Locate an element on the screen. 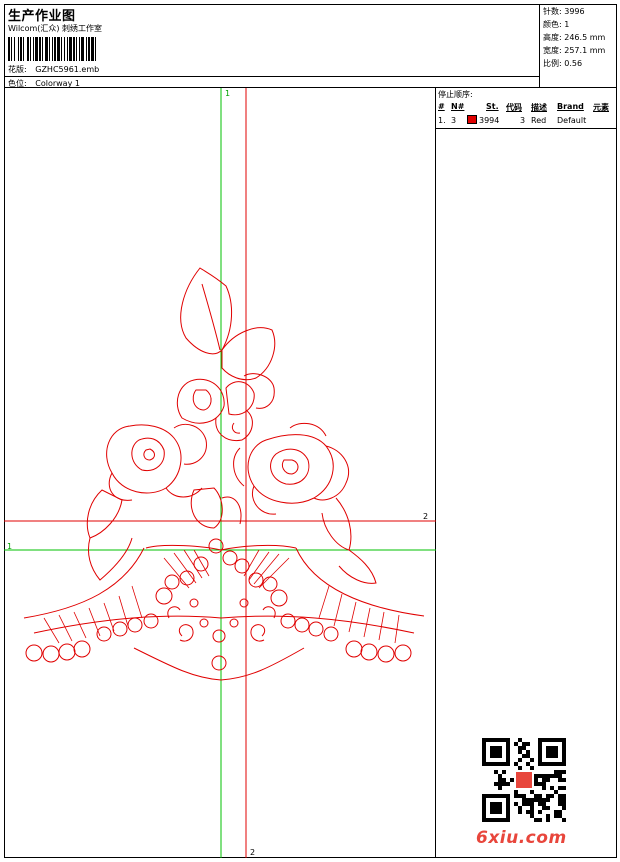 The width and height of the screenshot is (620, 862). row-brand: Default is located at coordinates (572, 120).